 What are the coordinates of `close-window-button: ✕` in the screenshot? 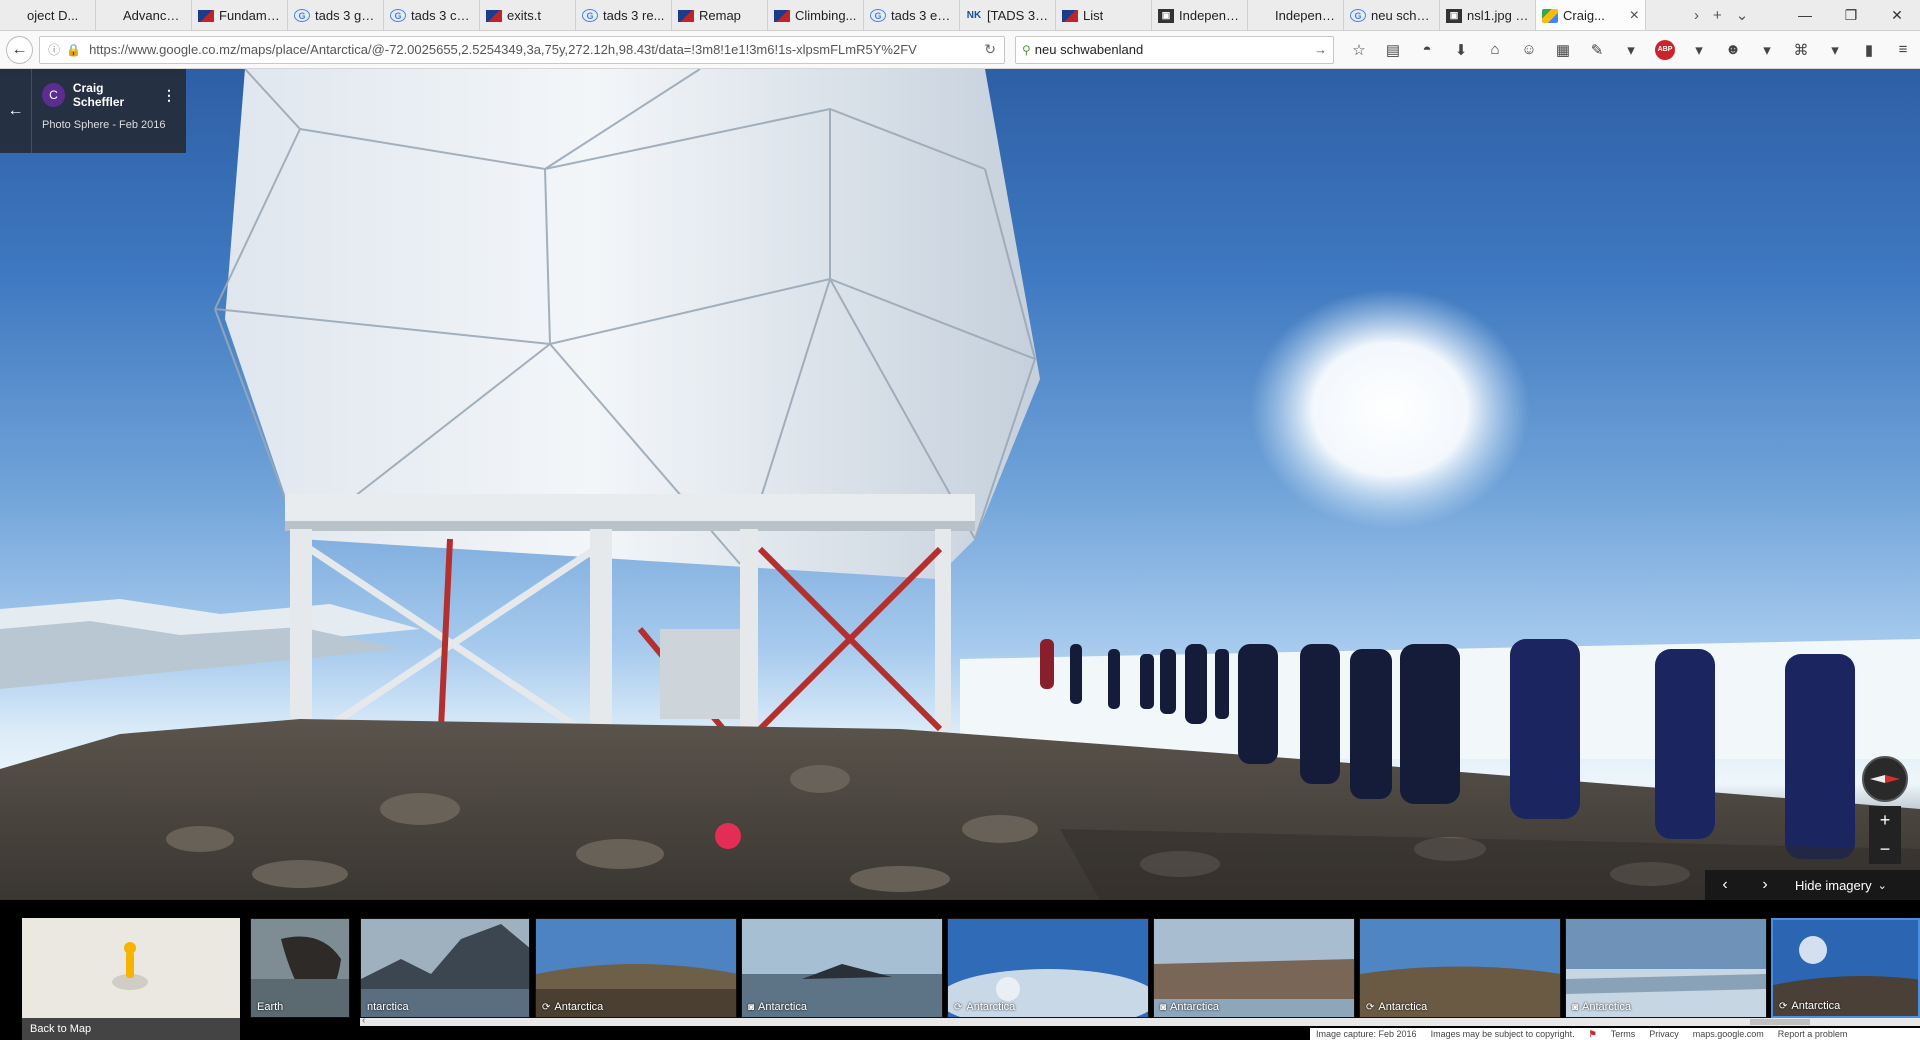 It's located at (1897, 15).